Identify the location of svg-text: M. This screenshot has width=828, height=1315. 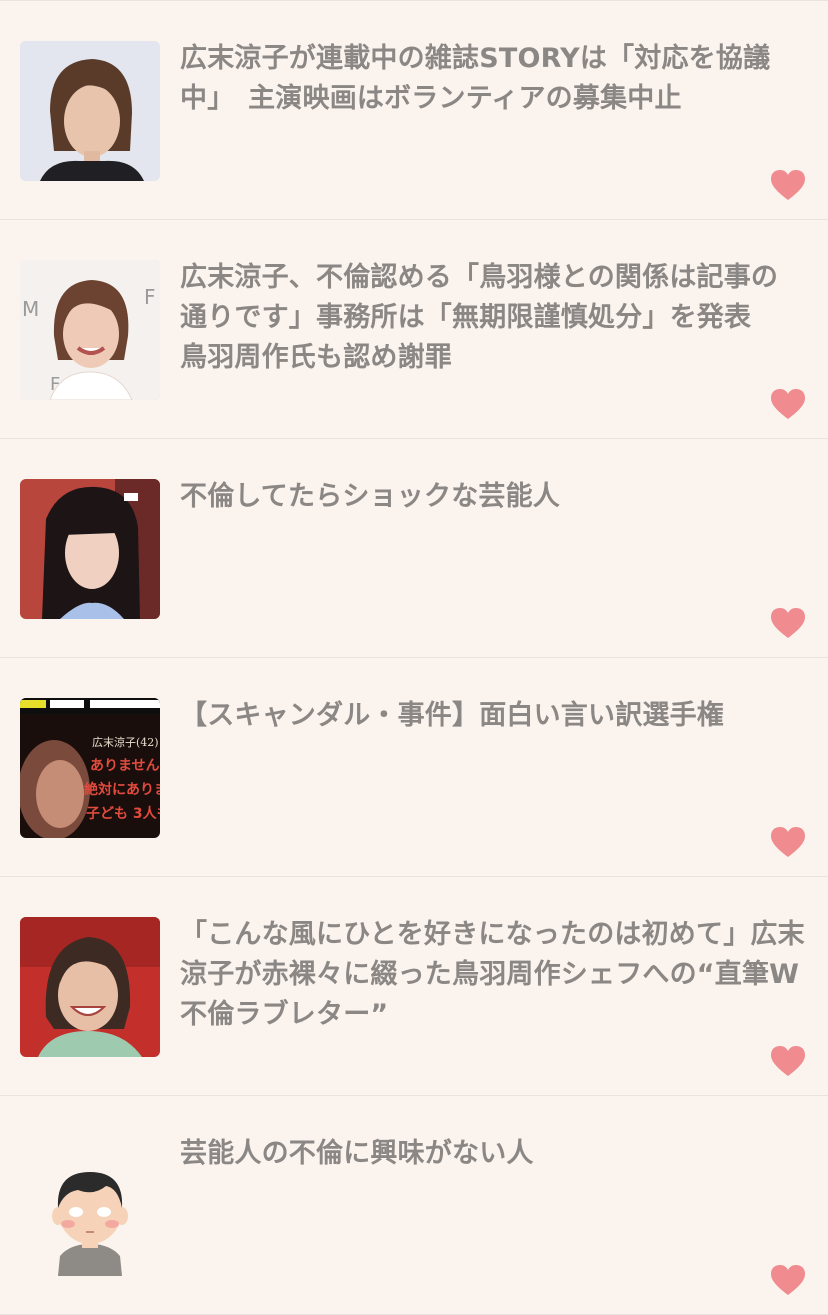
(30, 309).